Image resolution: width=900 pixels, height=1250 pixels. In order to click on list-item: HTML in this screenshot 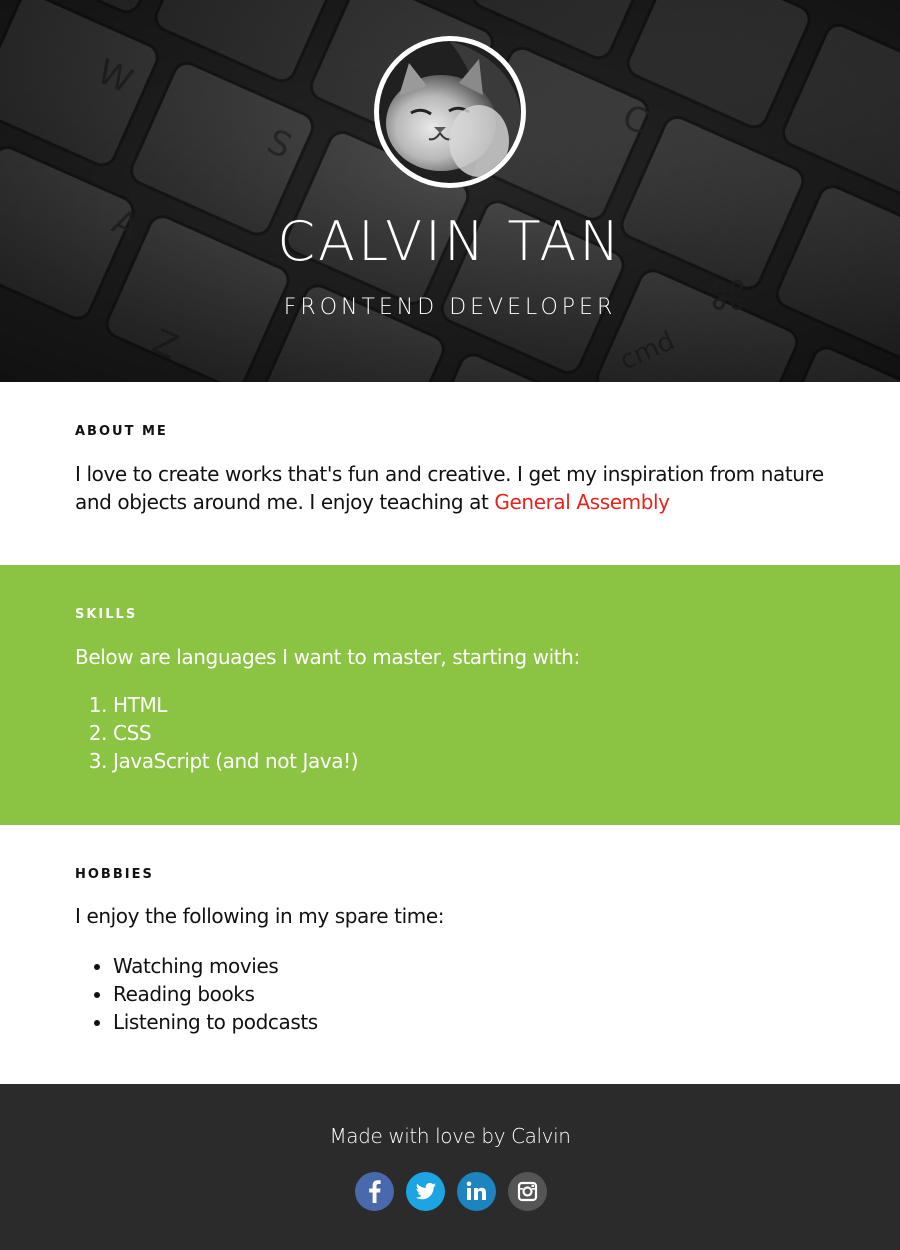, I will do `click(235, 705)`.